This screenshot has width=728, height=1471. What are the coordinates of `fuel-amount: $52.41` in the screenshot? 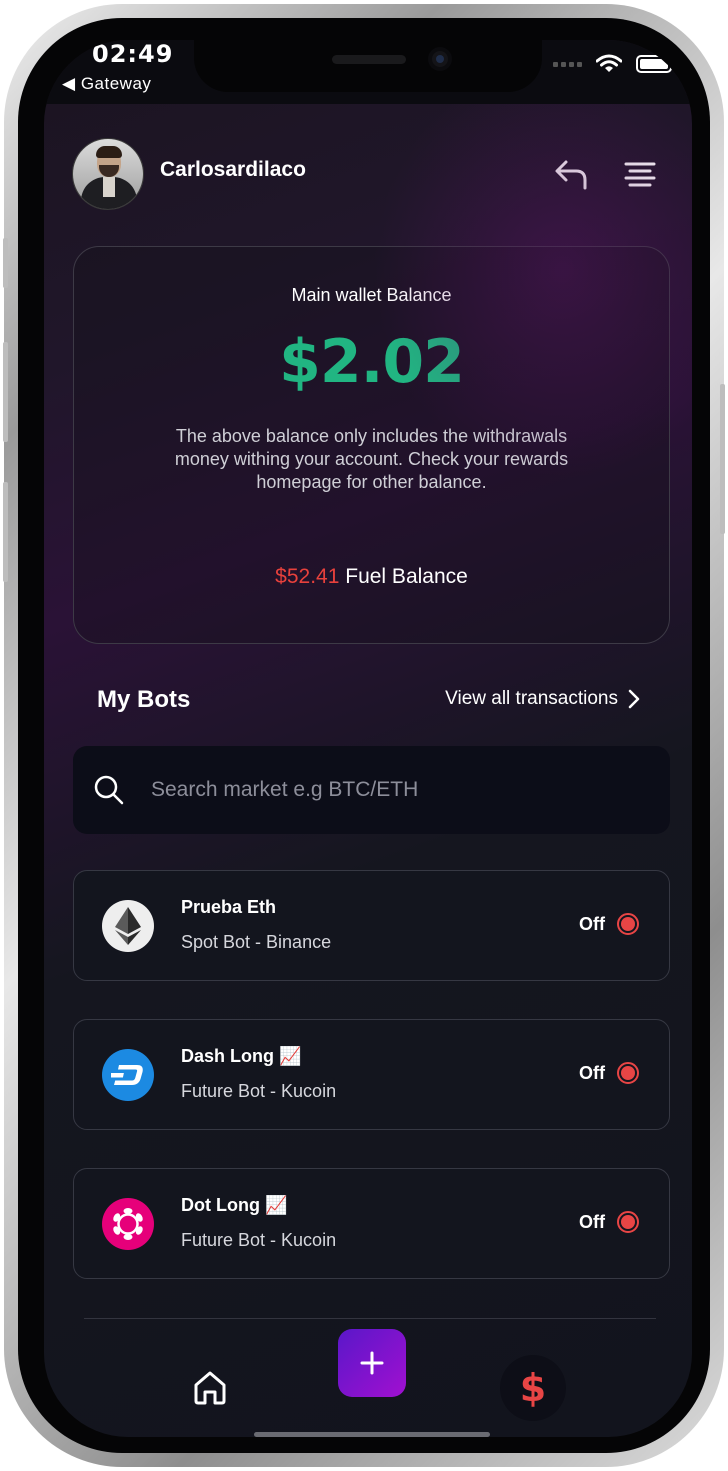 It's located at (307, 576).